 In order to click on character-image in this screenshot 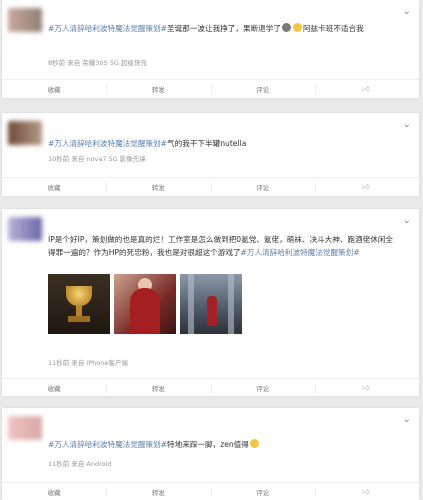, I will do `click(145, 304)`.